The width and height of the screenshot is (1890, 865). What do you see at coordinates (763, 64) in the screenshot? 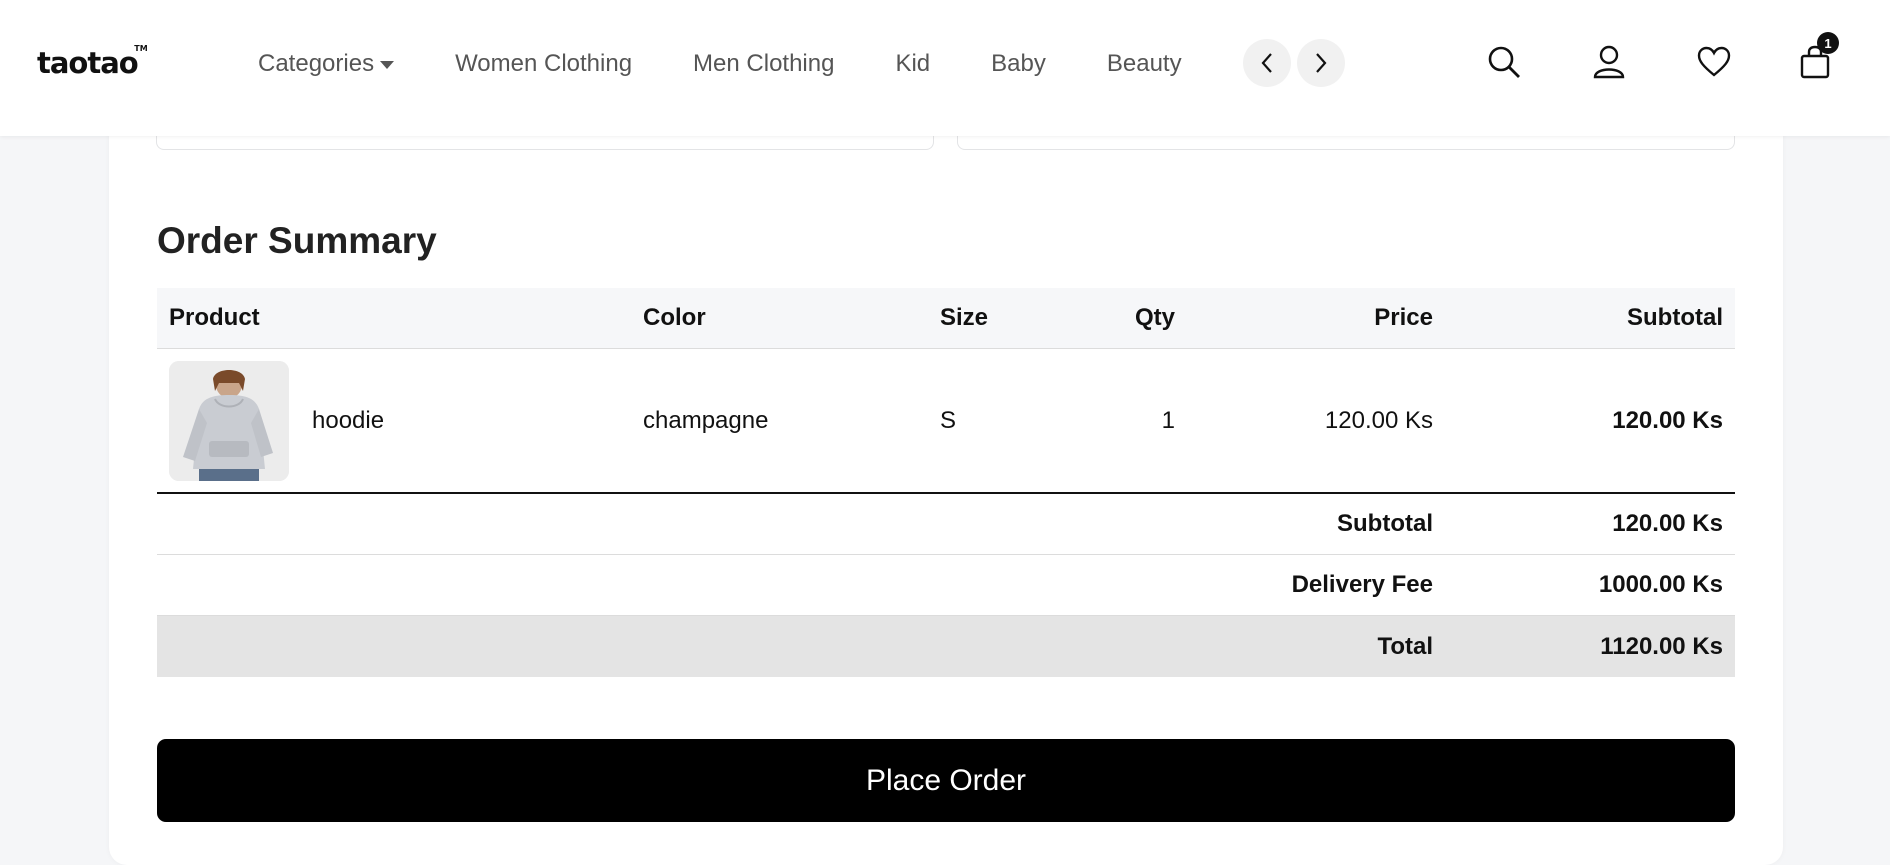
I see `nav-men-clothing: Men Clothing` at bounding box center [763, 64].